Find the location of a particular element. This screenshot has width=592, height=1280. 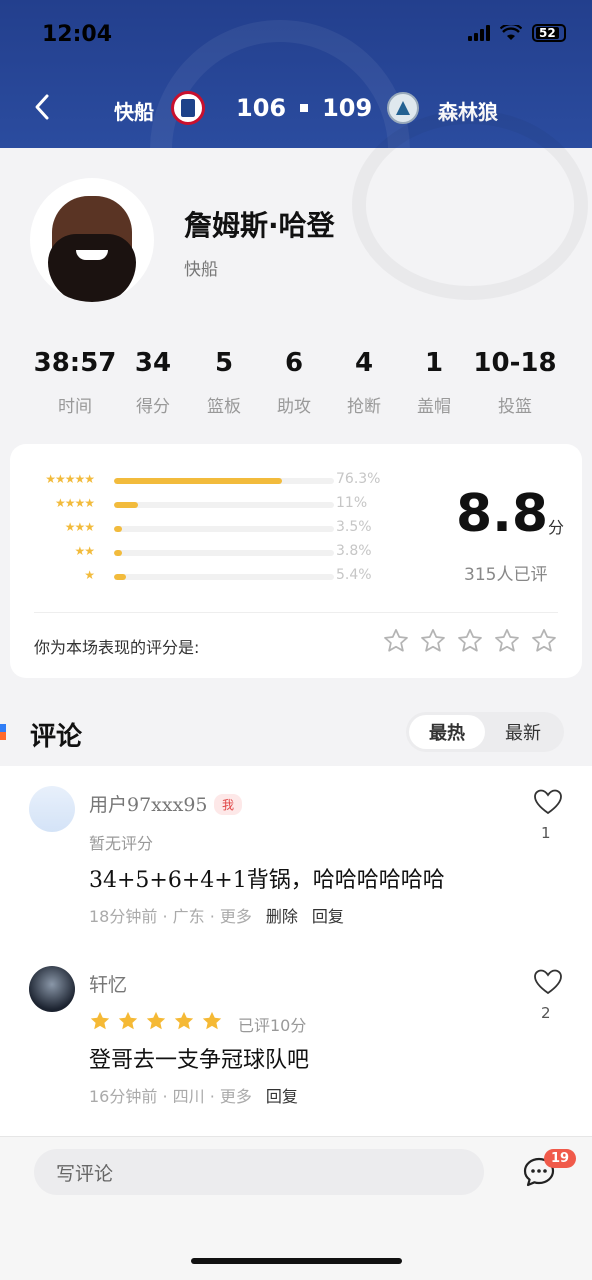

rating-percent: 3.5% is located at coordinates (354, 527).